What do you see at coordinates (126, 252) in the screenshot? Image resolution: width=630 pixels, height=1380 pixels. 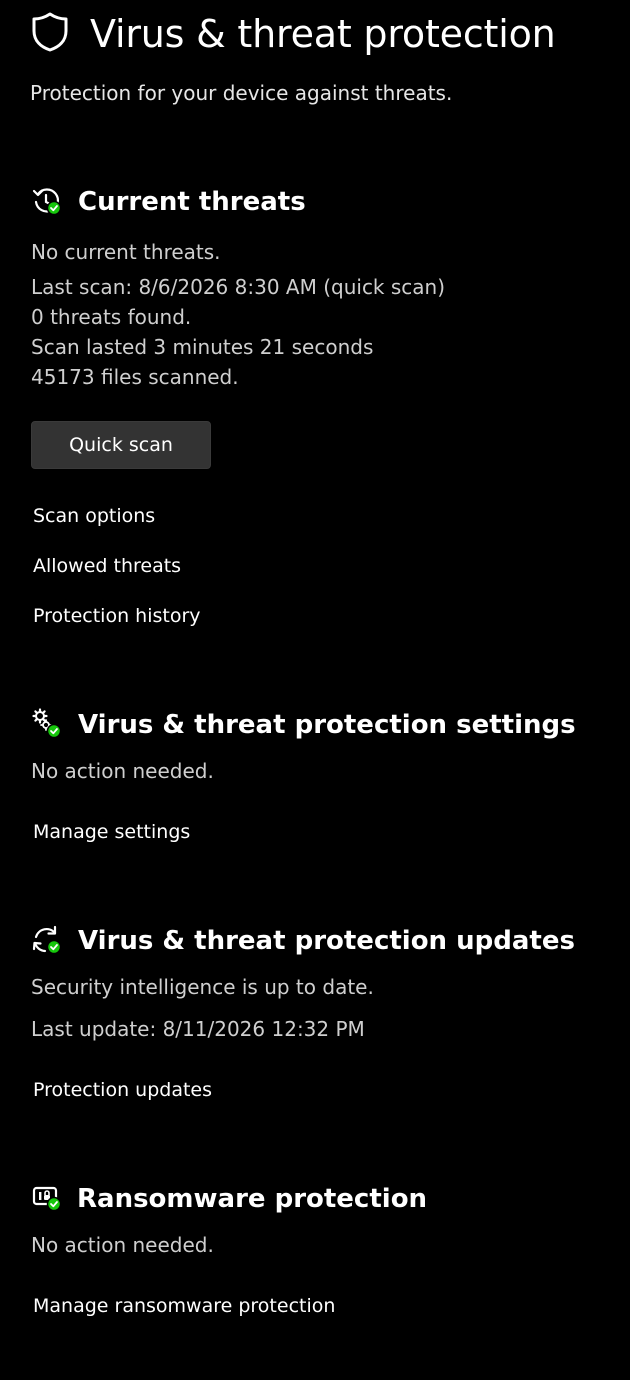 I see `current-threats-status: No current threats.` at bounding box center [126, 252].